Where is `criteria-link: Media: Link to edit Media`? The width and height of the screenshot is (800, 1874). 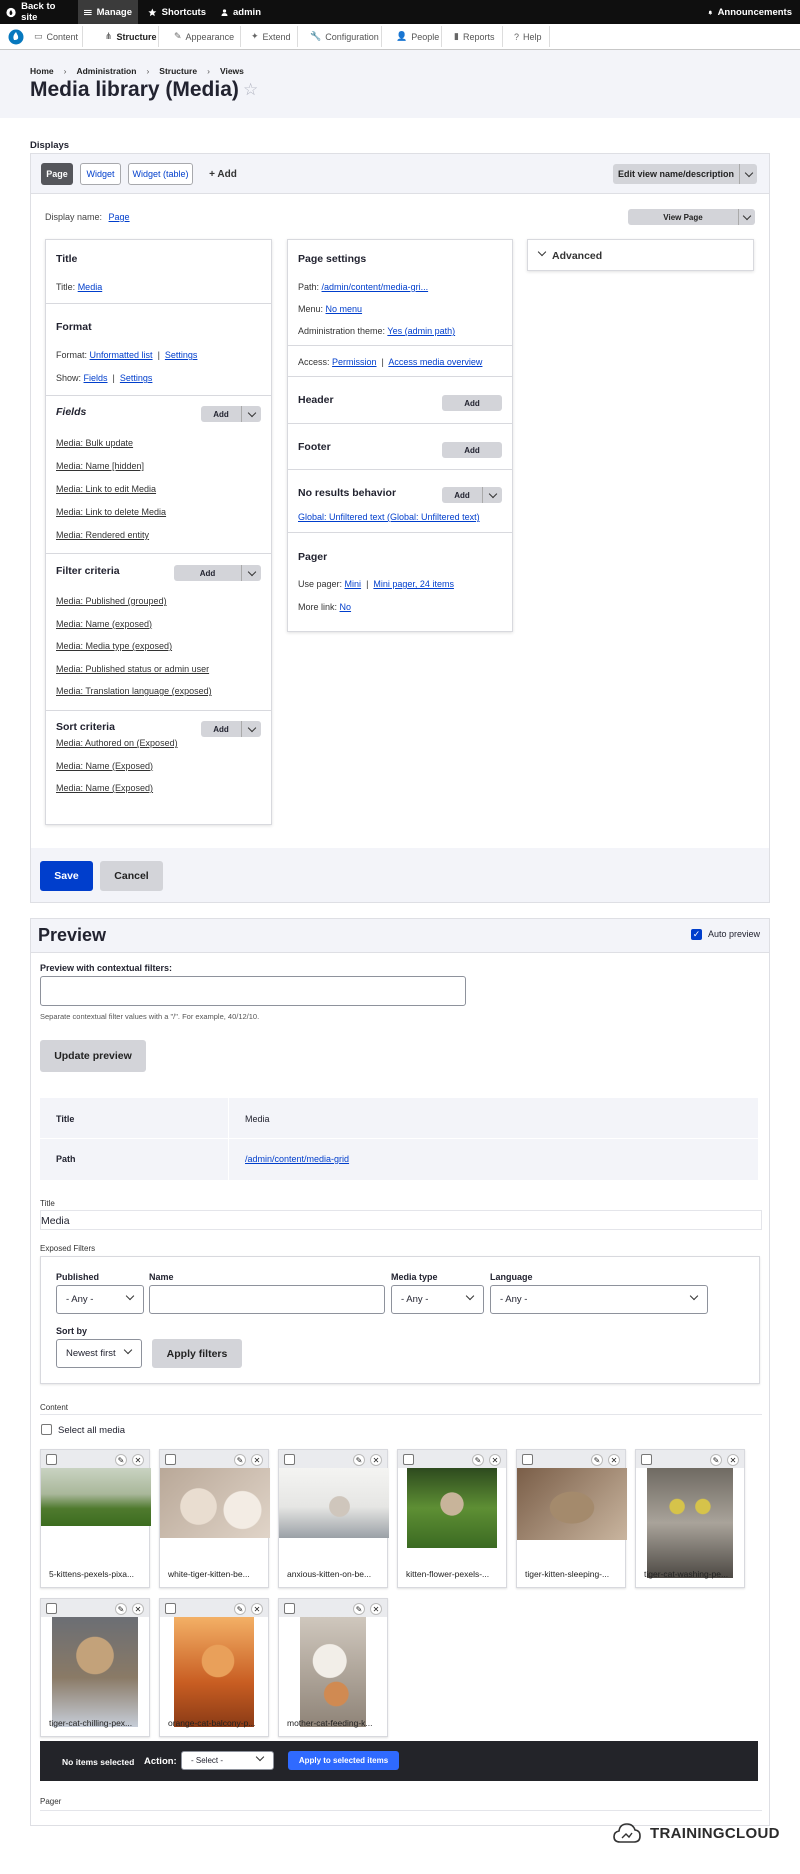 criteria-link: Media: Link to edit Media is located at coordinates (106, 489).